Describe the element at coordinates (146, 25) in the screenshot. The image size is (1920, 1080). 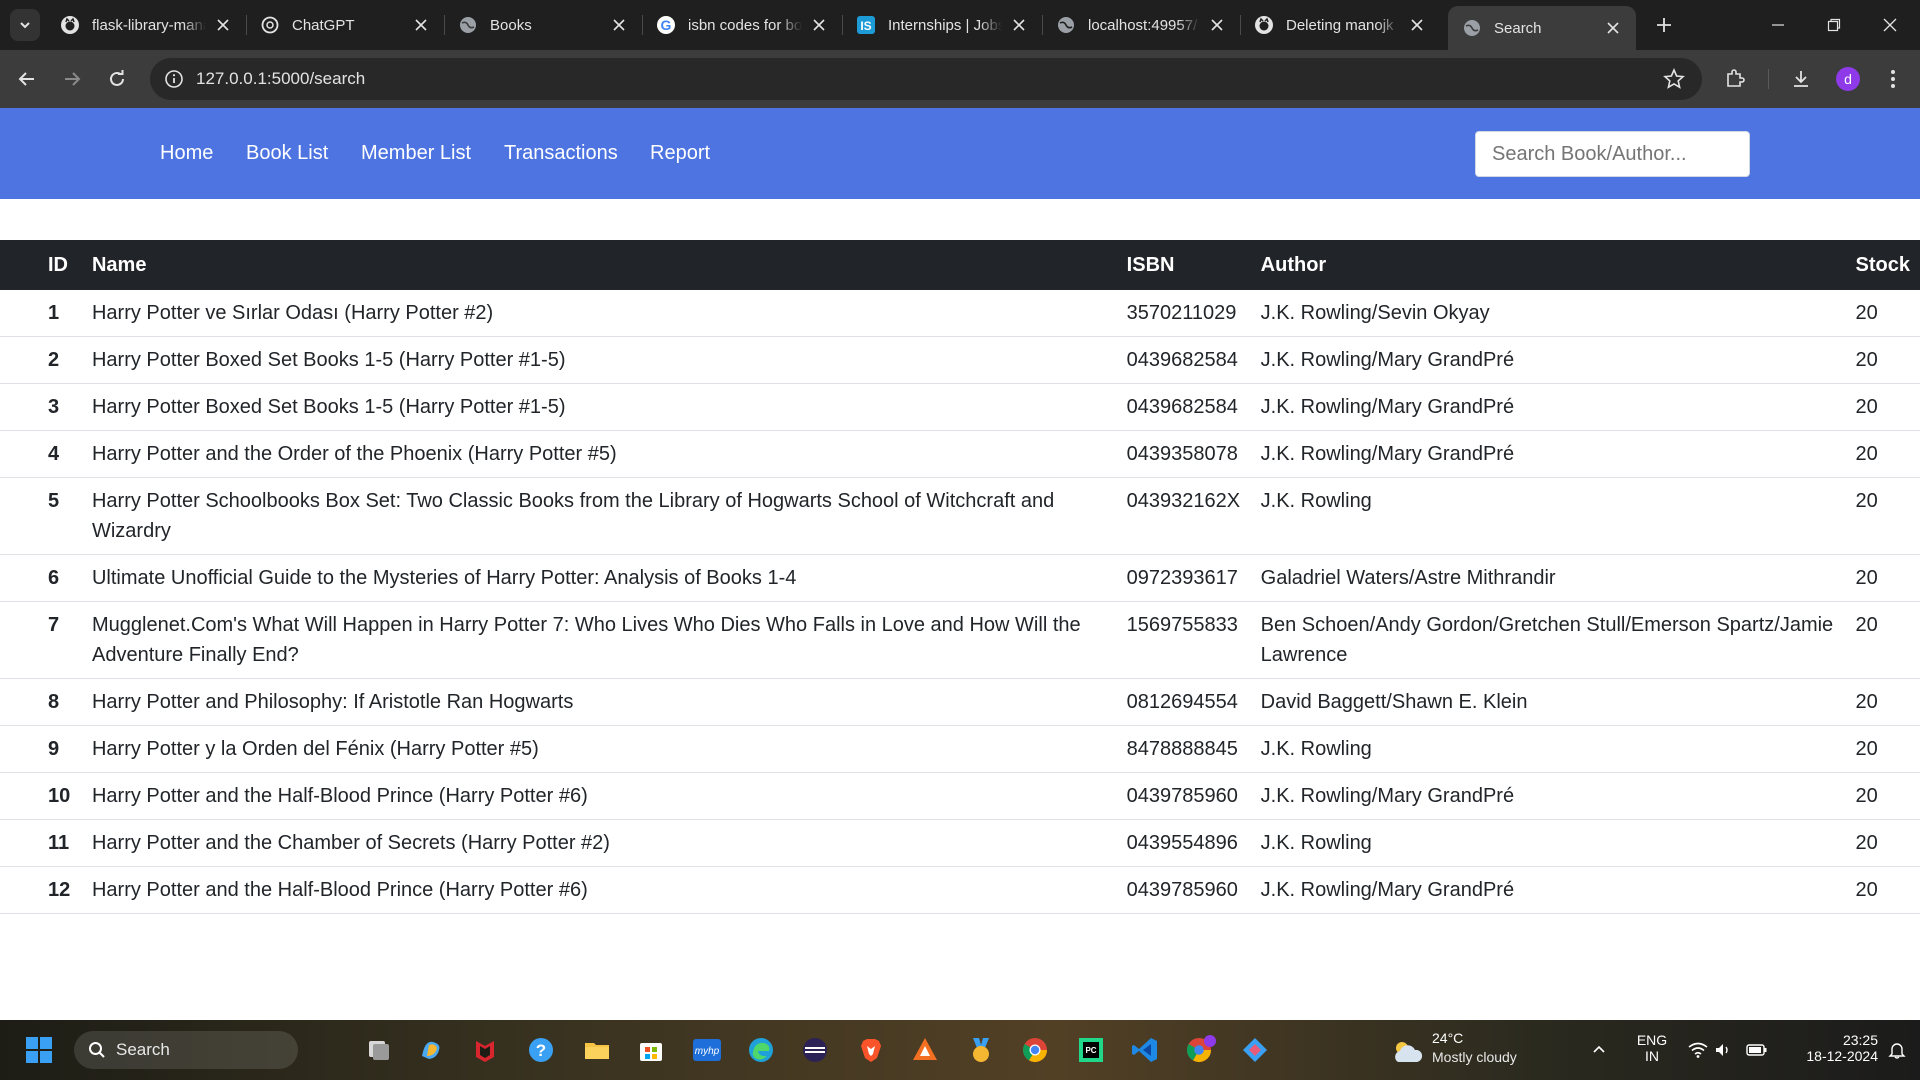
I see `browser-tab: flask-library-management` at that location.